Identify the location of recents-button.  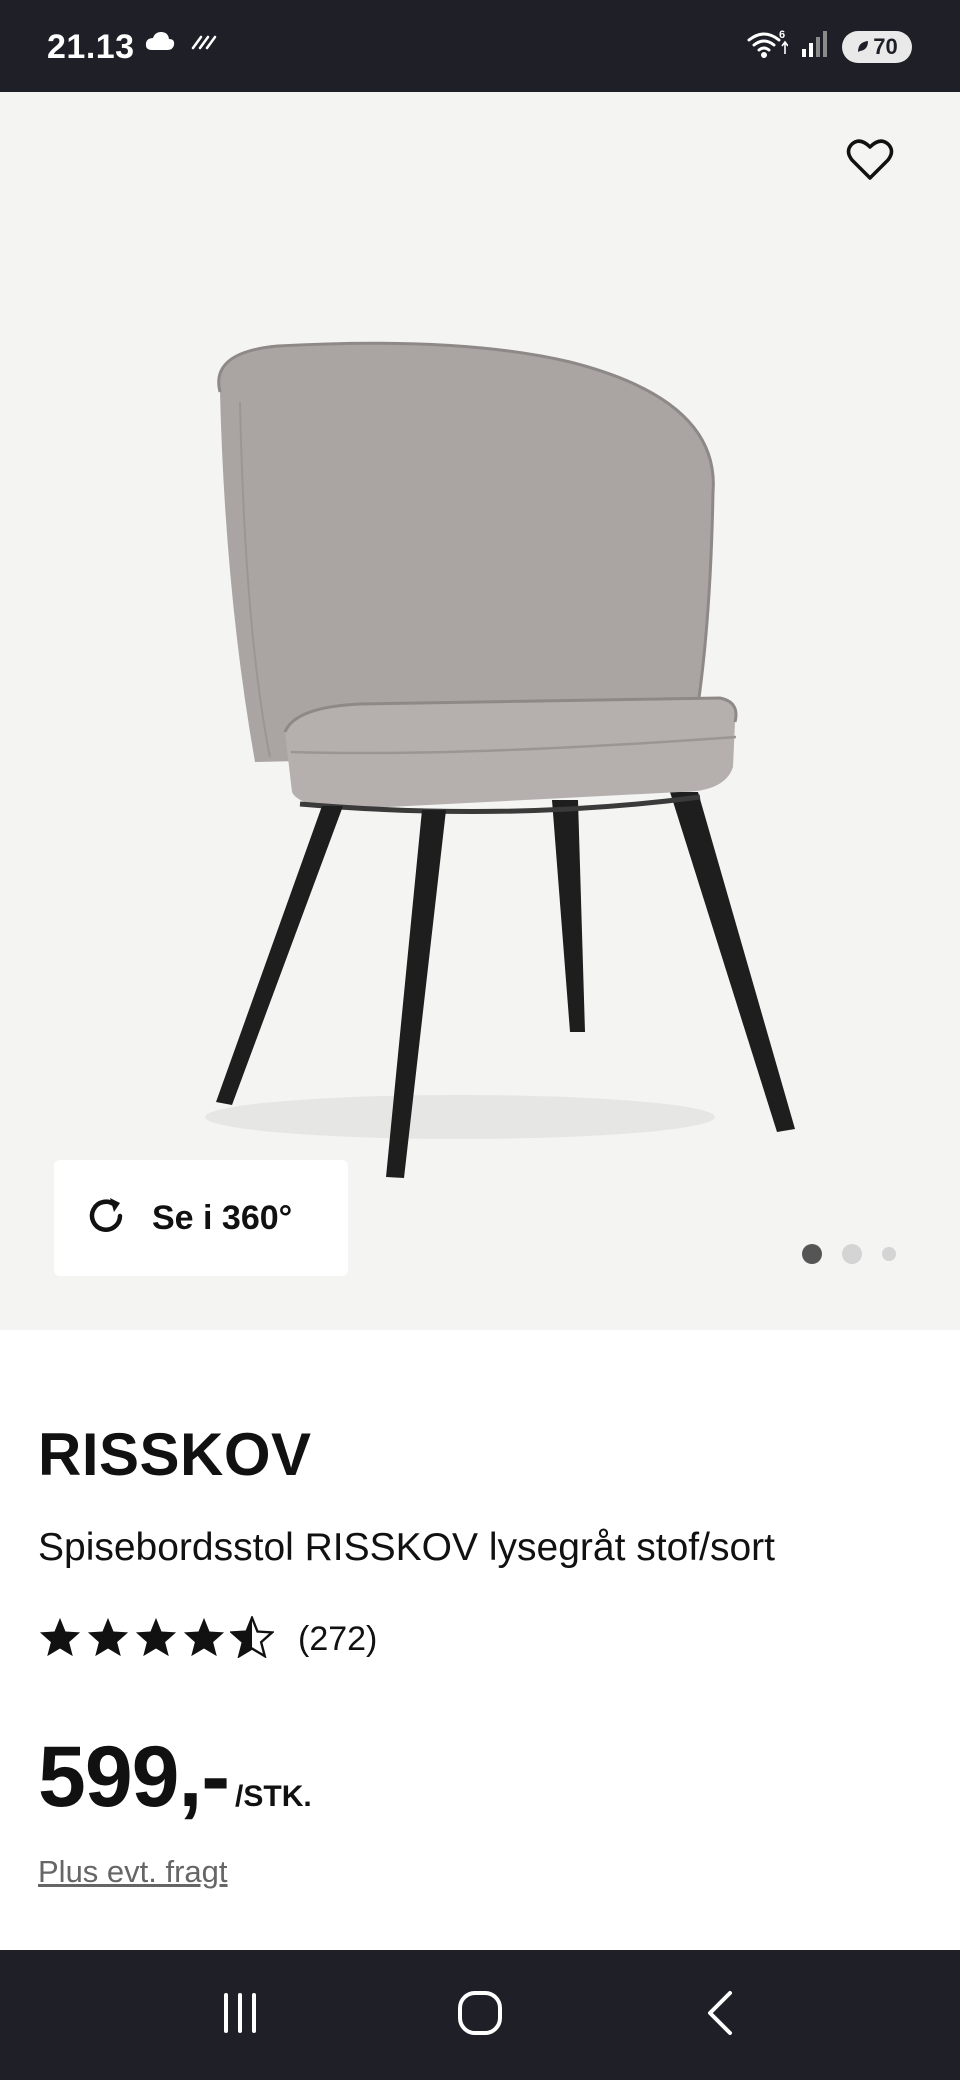
(240, 2015).